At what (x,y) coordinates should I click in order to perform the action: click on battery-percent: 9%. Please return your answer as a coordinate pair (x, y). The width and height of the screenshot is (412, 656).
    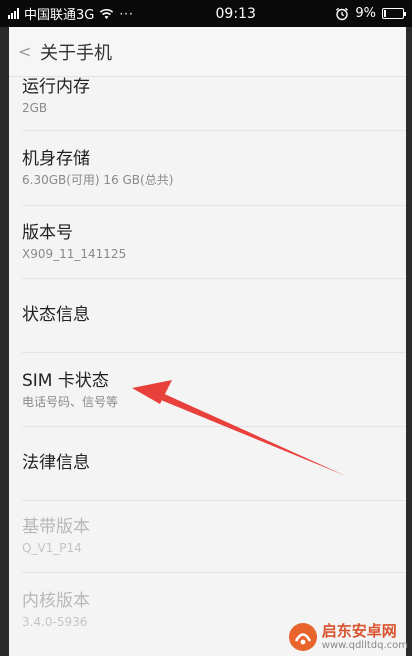
    Looking at the image, I should click on (365, 13).